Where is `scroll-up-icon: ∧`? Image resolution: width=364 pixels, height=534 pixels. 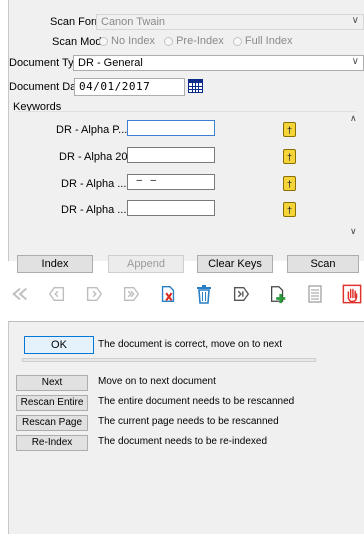 scroll-up-icon: ∧ is located at coordinates (353, 118).